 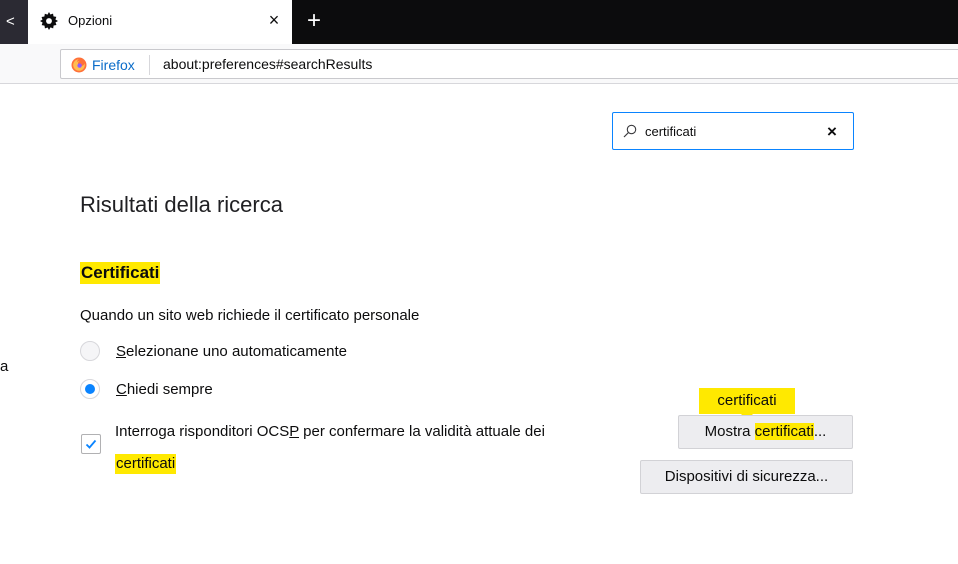 I want to click on radio-select-auto: Selezionane uno automaticamente, so click(x=213, y=351).